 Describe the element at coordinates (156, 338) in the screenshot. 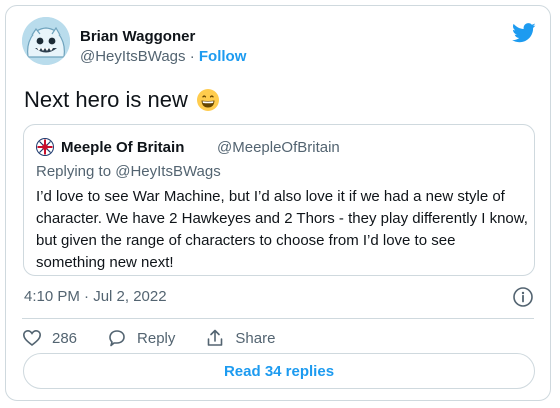

I see `reply-label: Reply` at that location.